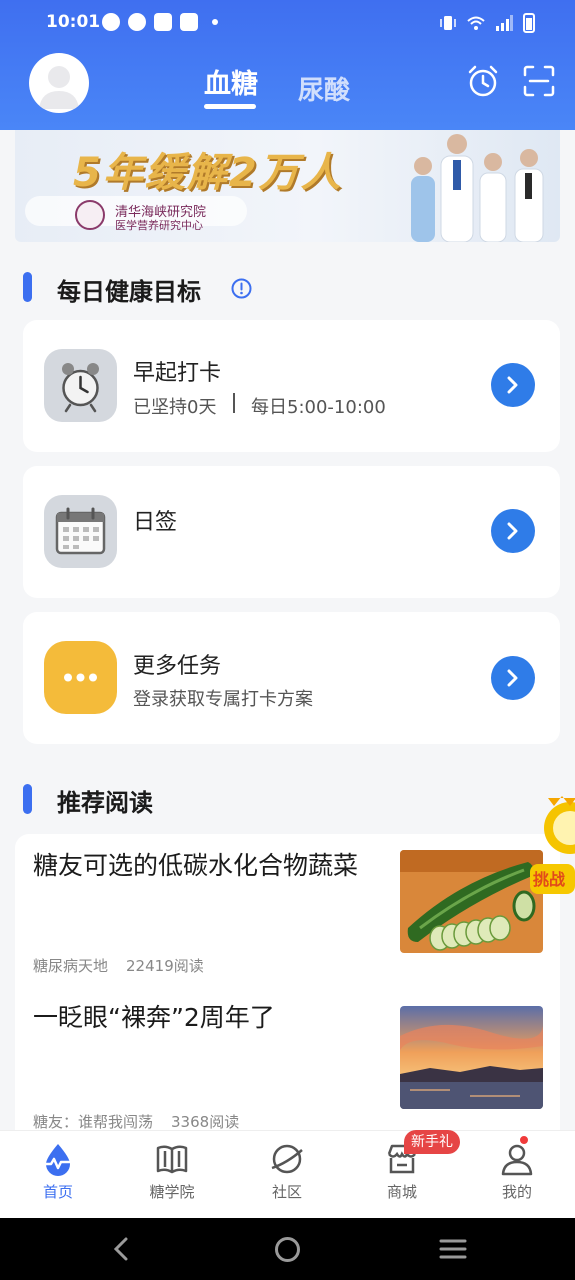  What do you see at coordinates (524, 1140) in the screenshot?
I see `notification-dot` at bounding box center [524, 1140].